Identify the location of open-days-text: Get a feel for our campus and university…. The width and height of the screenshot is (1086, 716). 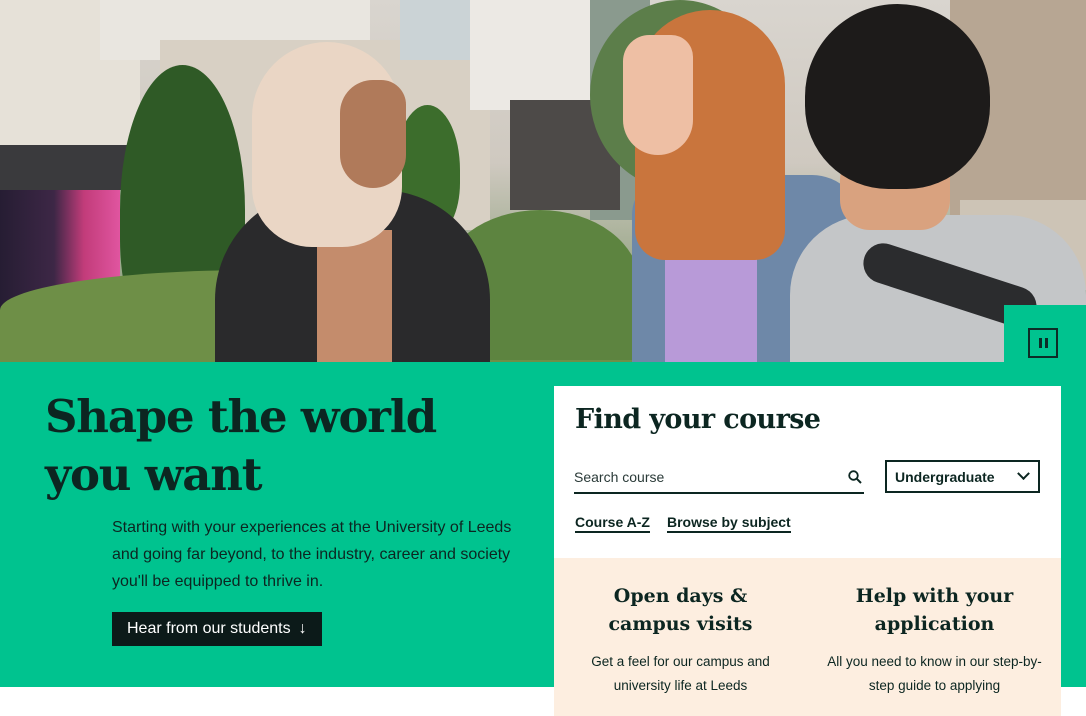
(680, 673).